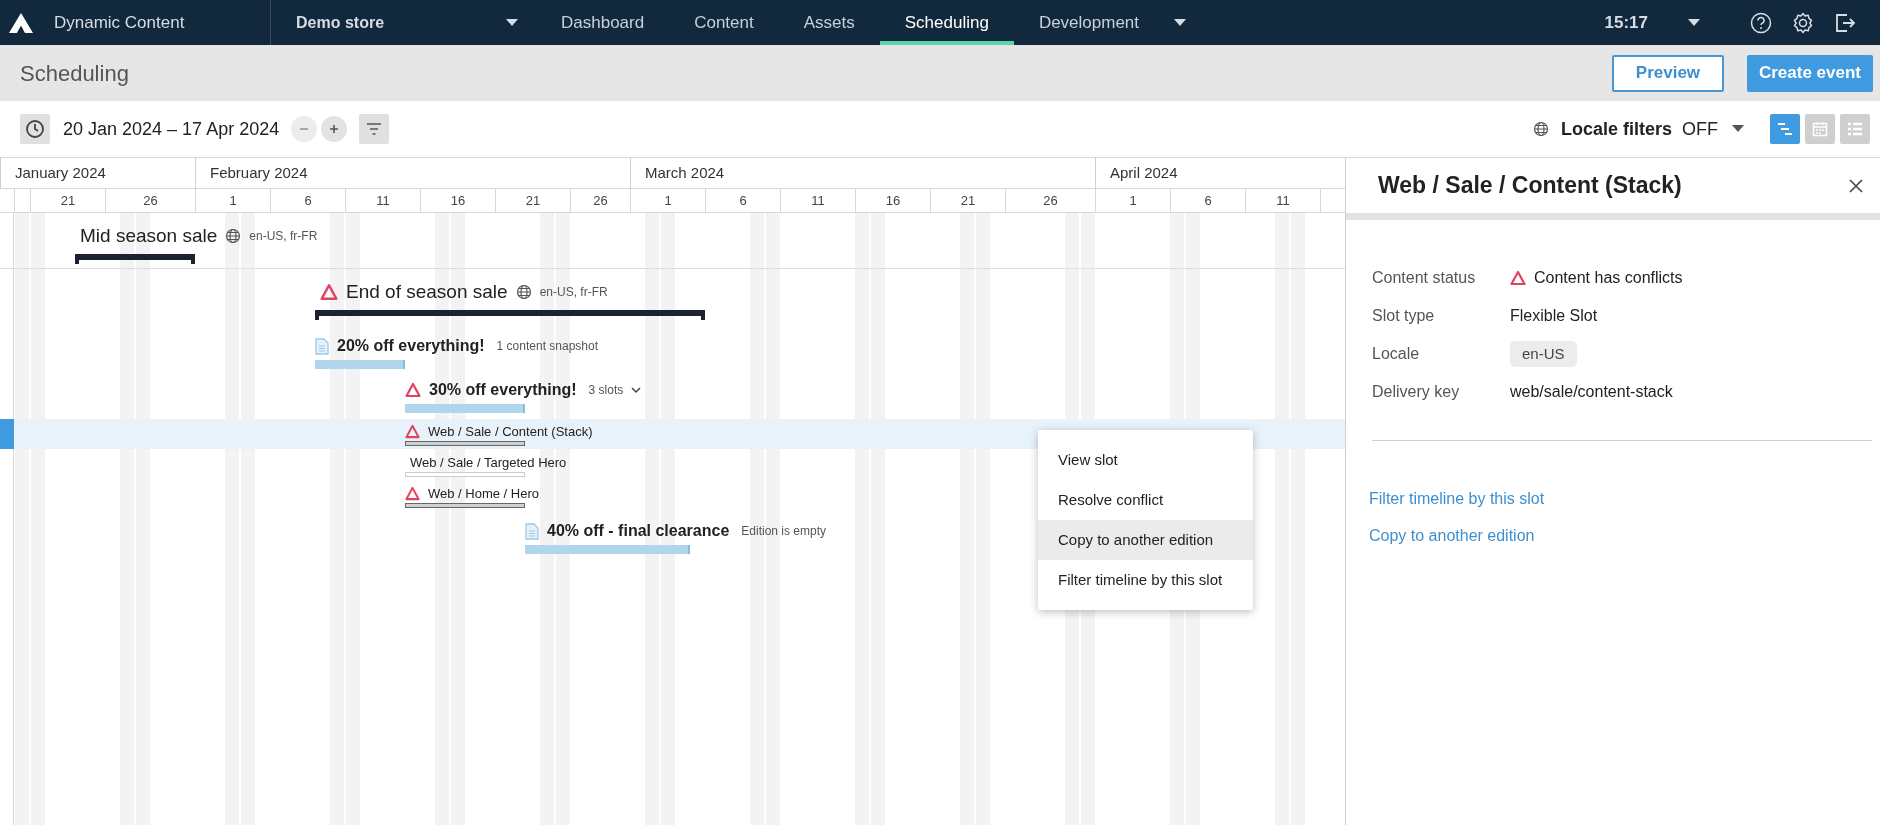 Image resolution: width=1880 pixels, height=825 pixels. Describe the element at coordinates (1518, 278) in the screenshot. I see `warning-triangle-icon` at that location.